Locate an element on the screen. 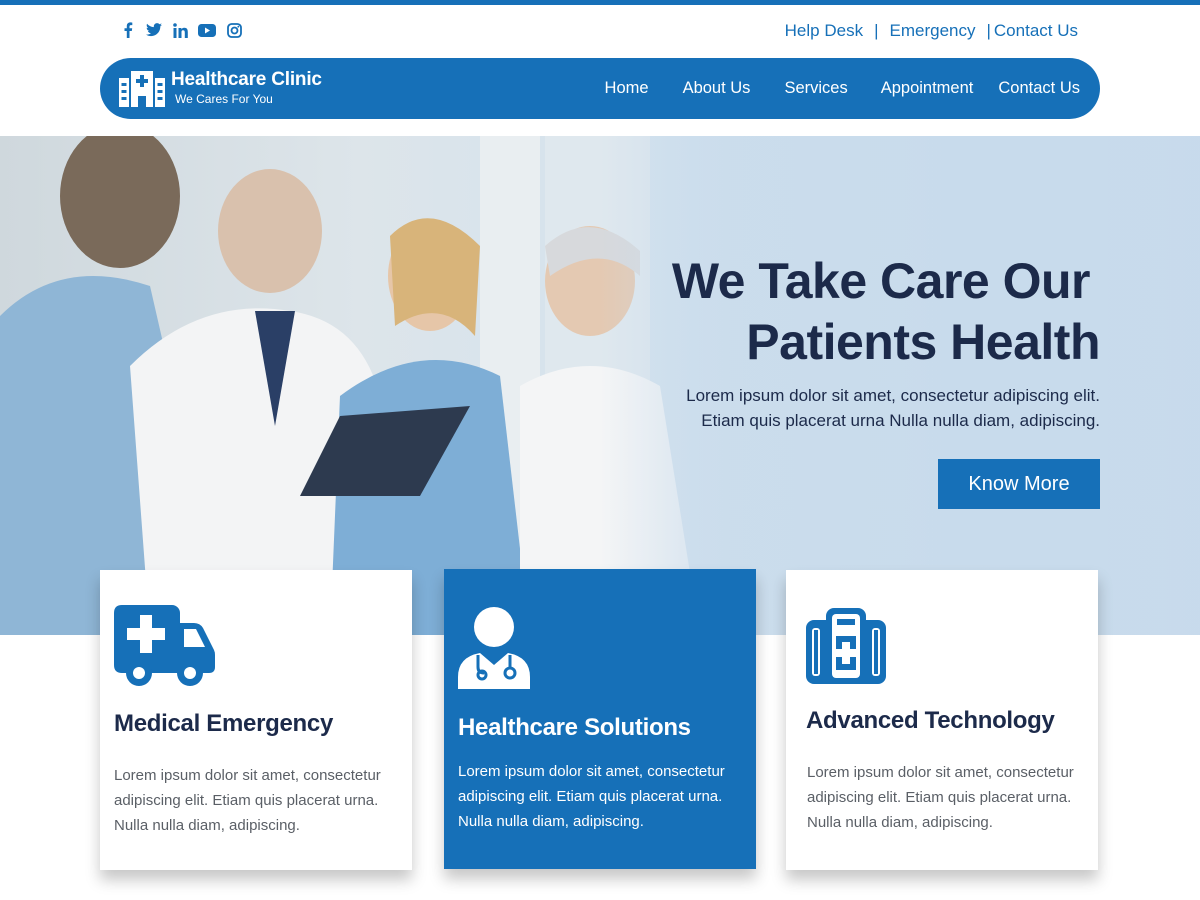 The image size is (1200, 900). youtube-icon is located at coordinates (207, 30).